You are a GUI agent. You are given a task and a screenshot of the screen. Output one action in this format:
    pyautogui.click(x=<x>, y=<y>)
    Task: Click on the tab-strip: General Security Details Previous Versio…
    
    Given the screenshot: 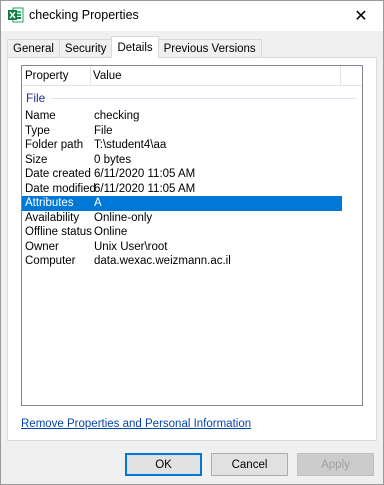 What is the action you would take?
    pyautogui.click(x=134, y=47)
    